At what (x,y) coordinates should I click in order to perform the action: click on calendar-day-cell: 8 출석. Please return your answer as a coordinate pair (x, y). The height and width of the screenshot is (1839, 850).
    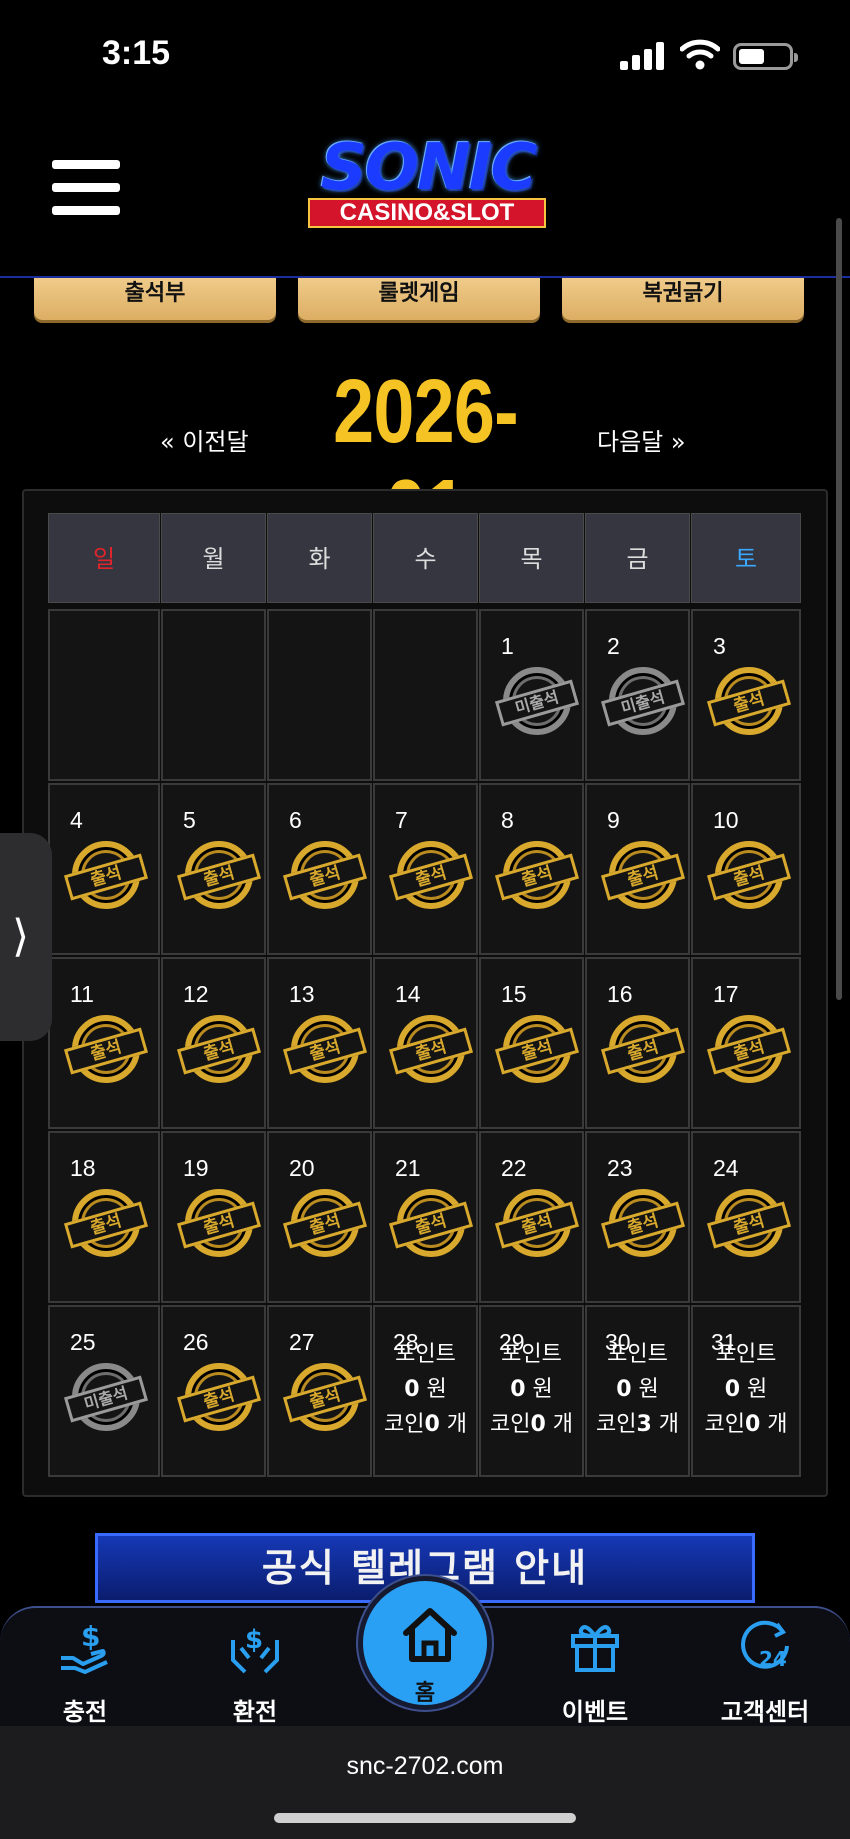
    Looking at the image, I should click on (531, 869).